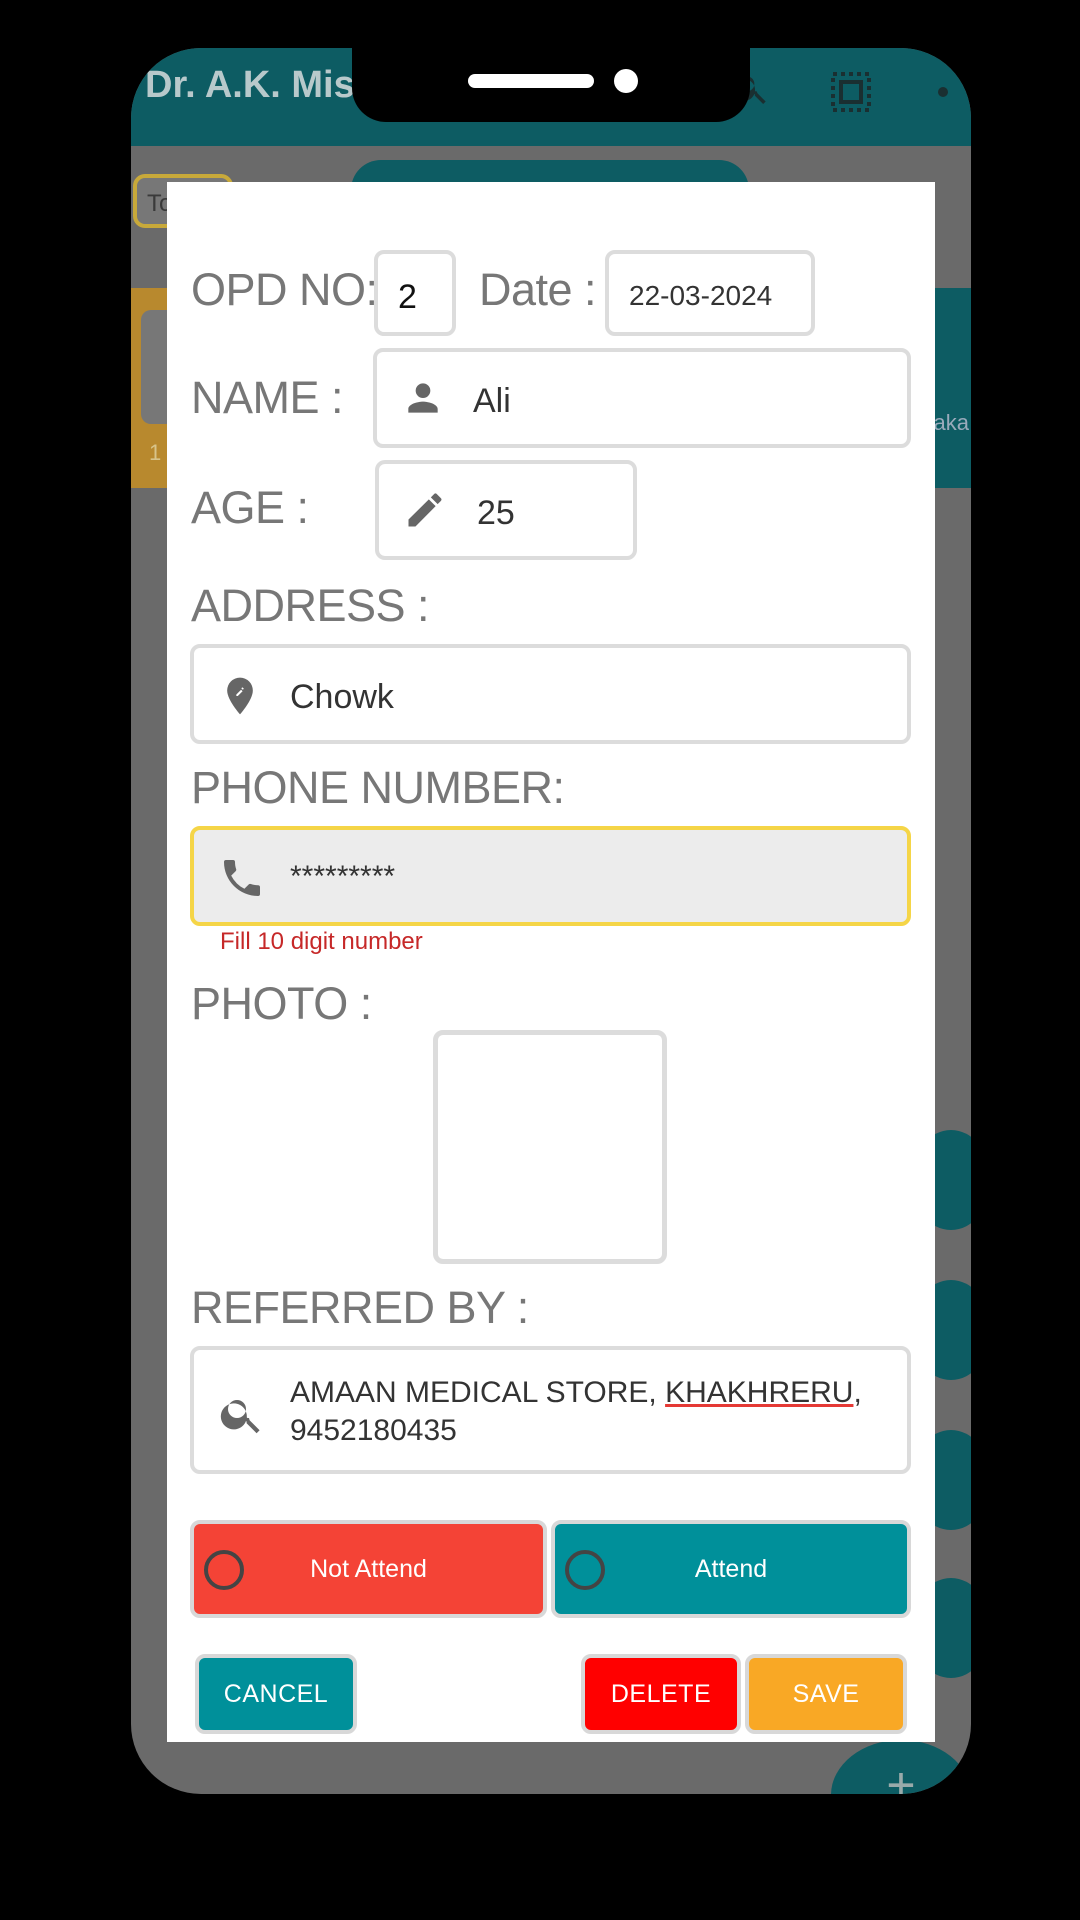 This screenshot has width=1080, height=1920. I want to click on photo-label: PHOTO :, so click(281, 1003).